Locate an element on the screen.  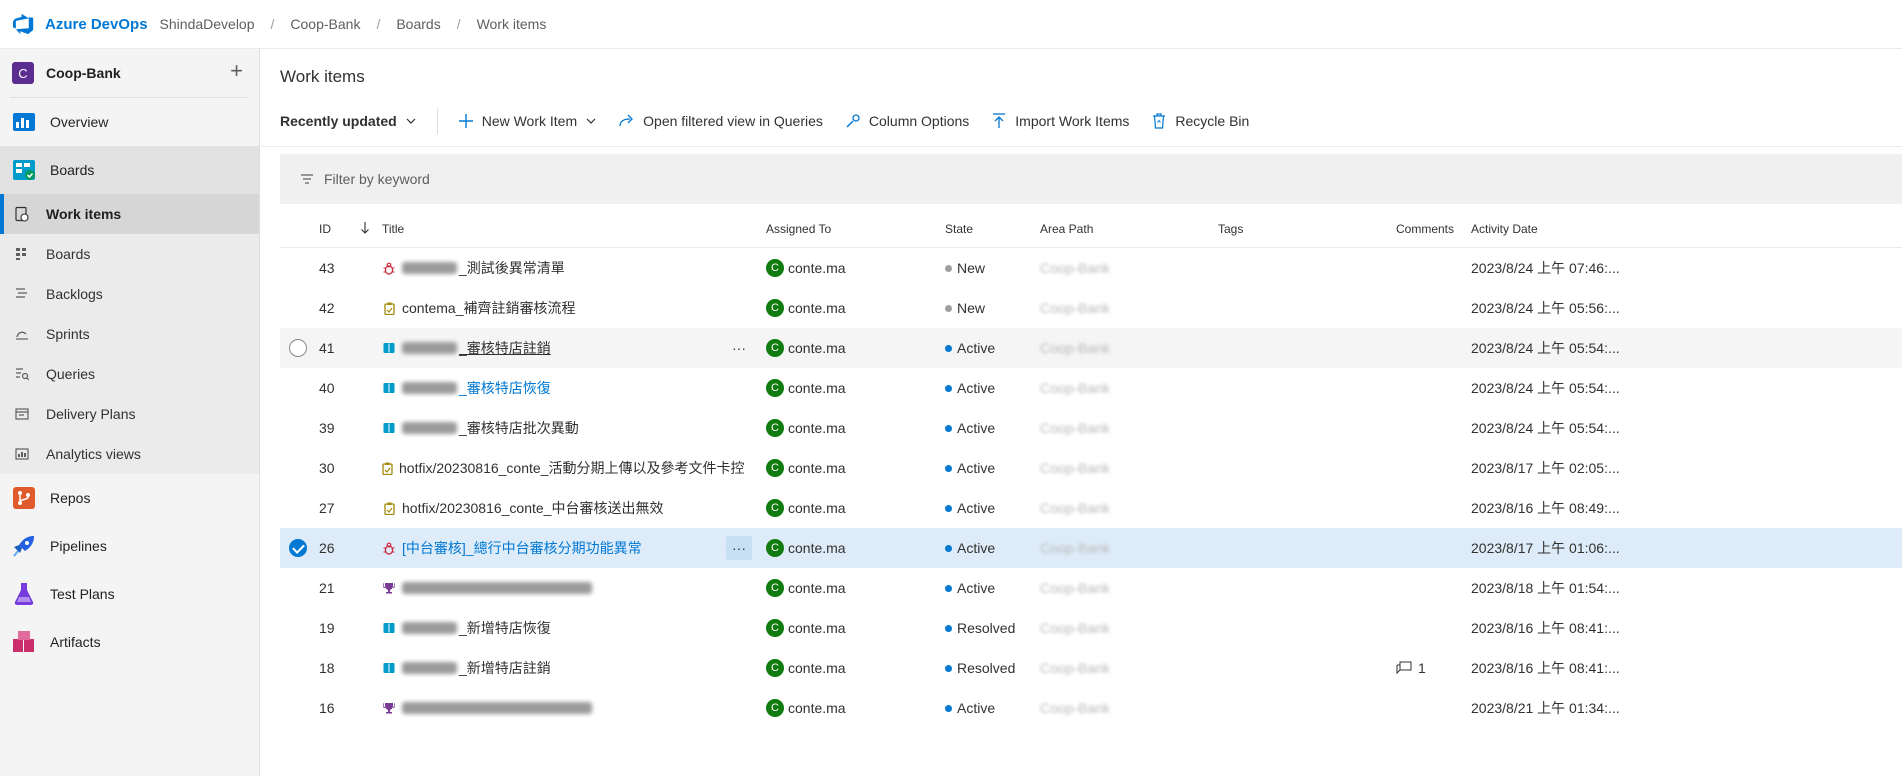
artifacts-icon is located at coordinates (23, 641).